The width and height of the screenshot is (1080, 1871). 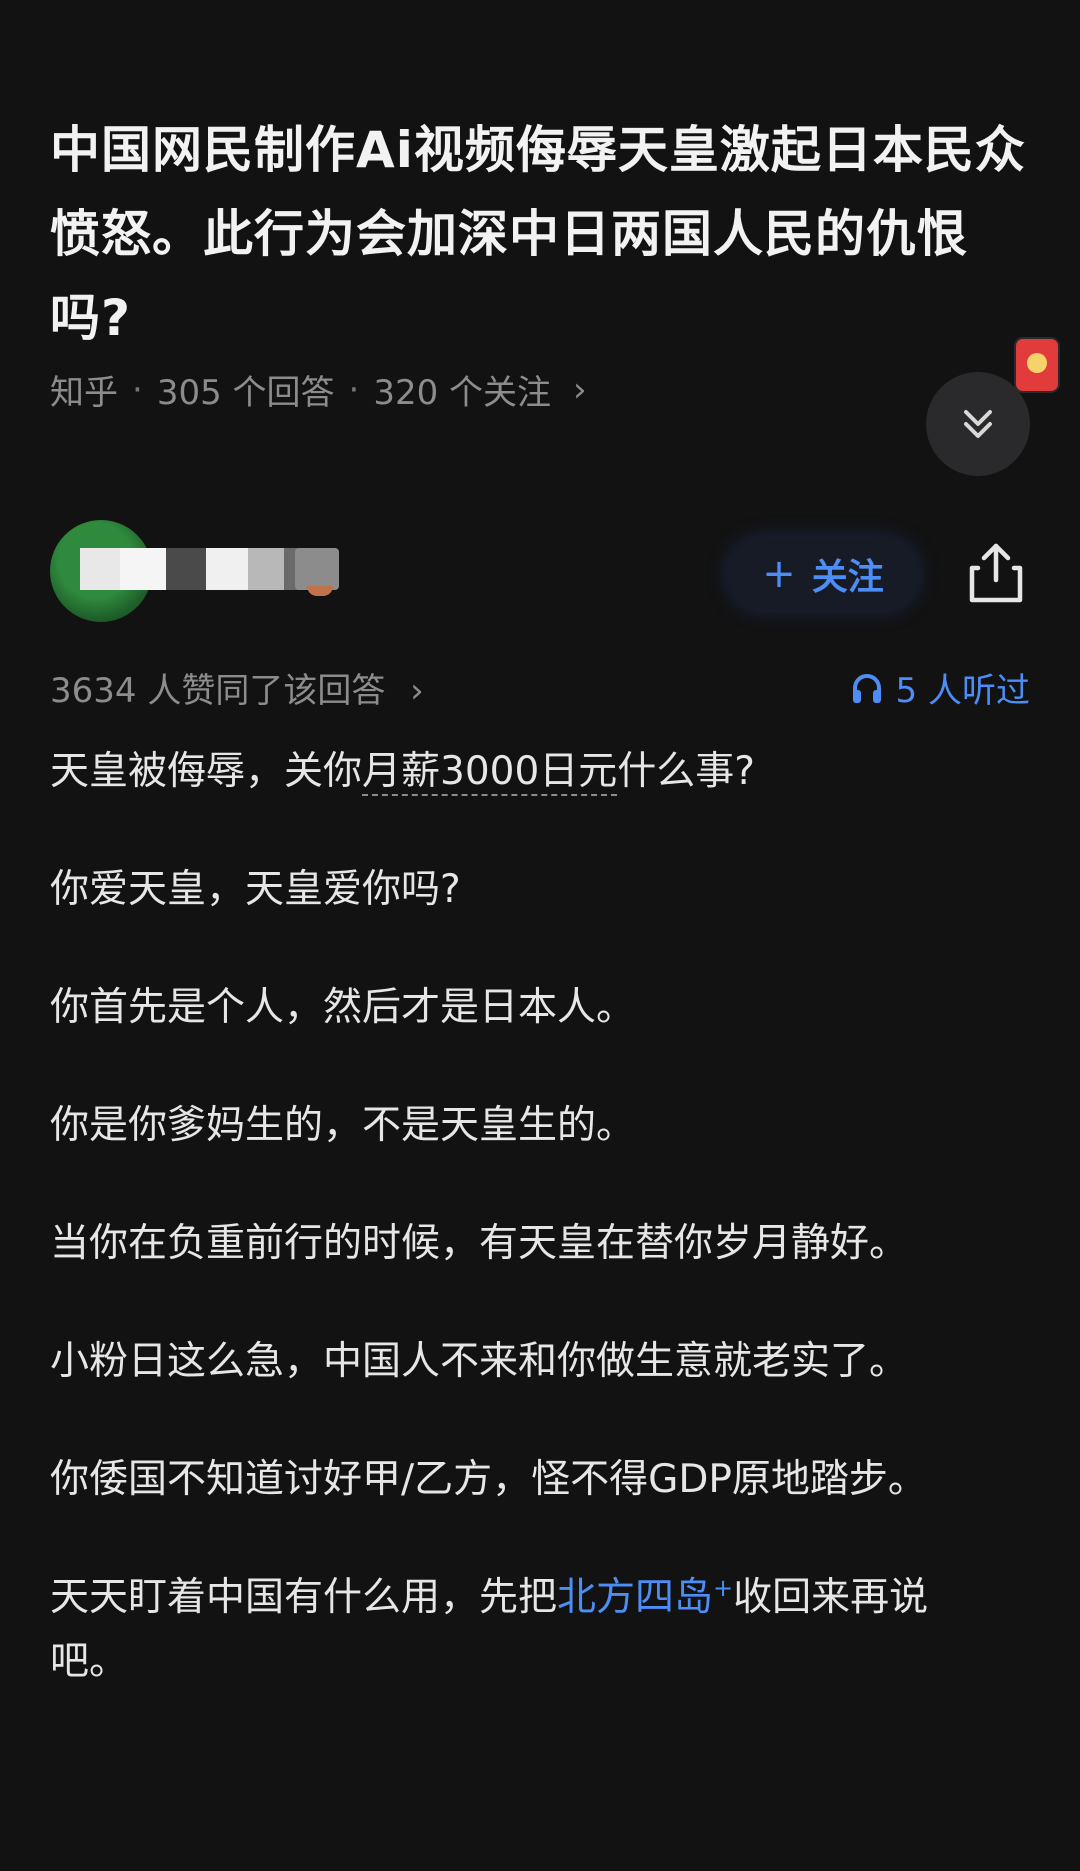 I want to click on answer-paragraph: 你爱天皇，天皇爱你吗?, so click(x=255, y=889).